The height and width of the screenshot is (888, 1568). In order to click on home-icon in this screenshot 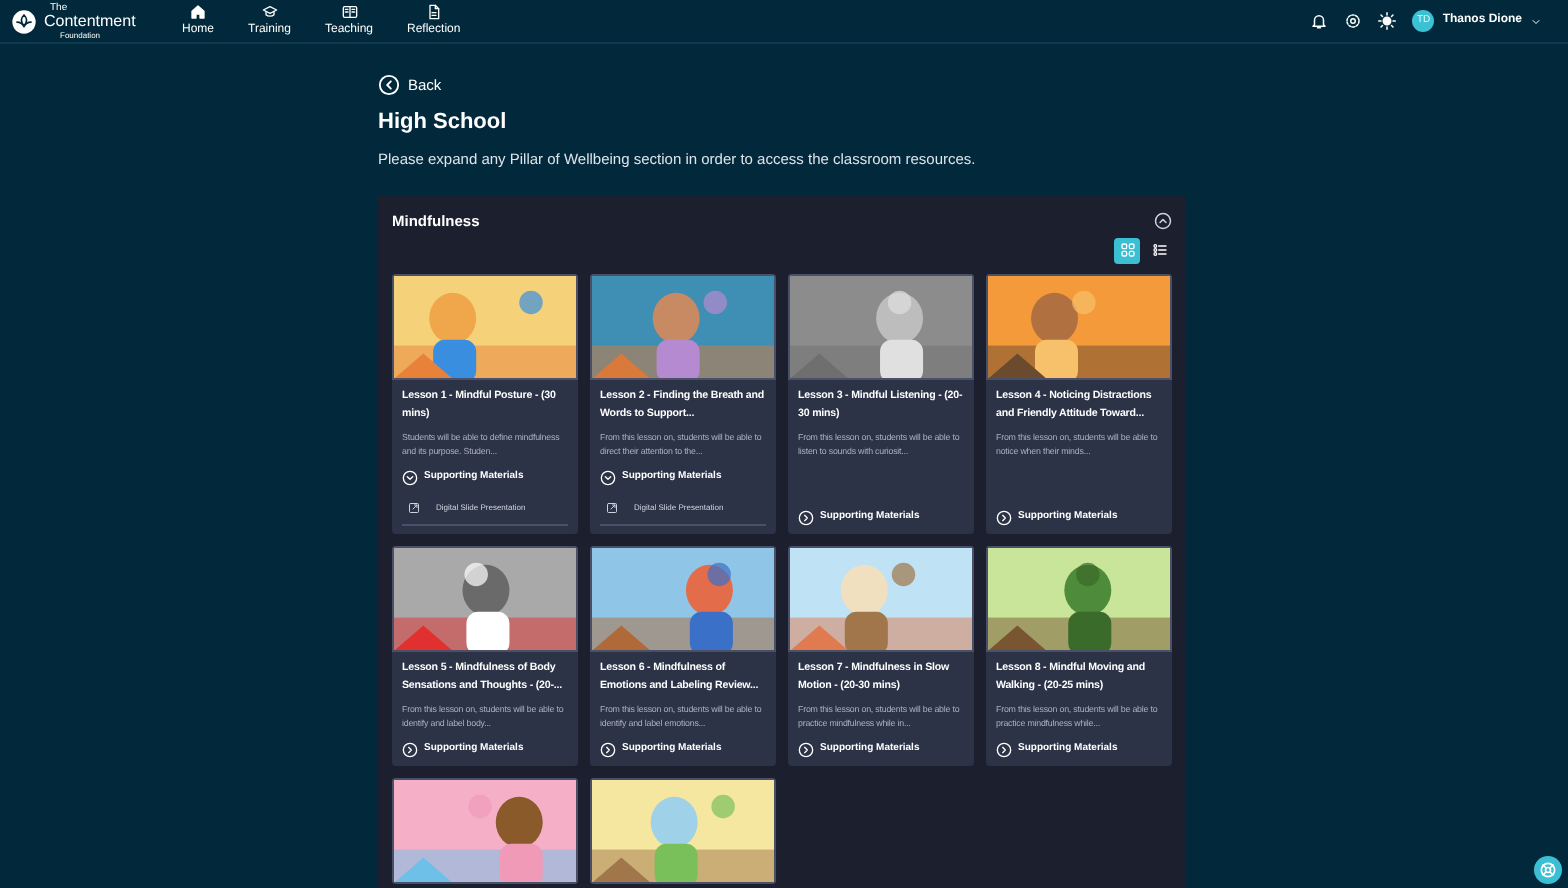, I will do `click(198, 11)`.